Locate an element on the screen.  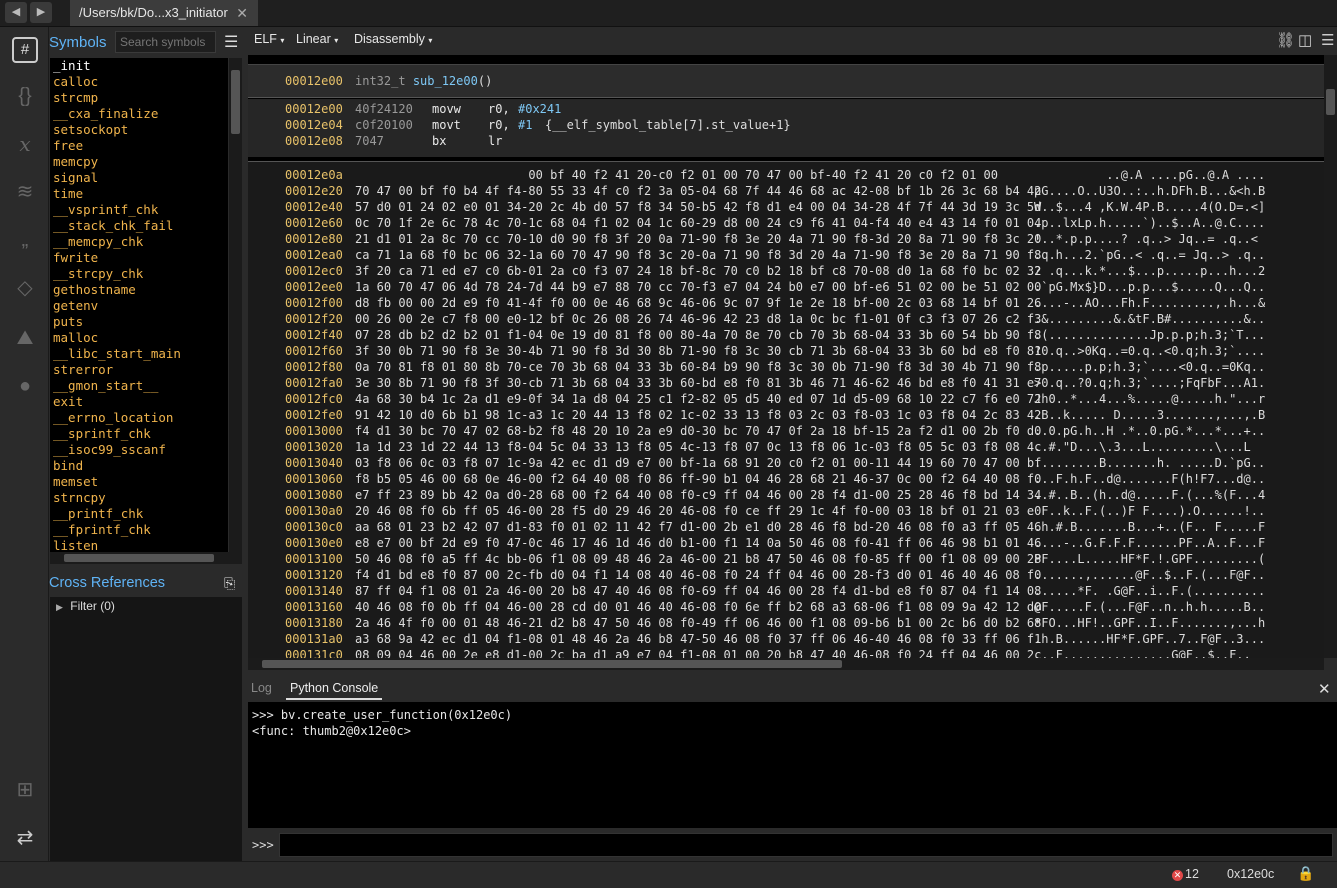
symbol-list-item: gethostname is located at coordinates (139, 290).